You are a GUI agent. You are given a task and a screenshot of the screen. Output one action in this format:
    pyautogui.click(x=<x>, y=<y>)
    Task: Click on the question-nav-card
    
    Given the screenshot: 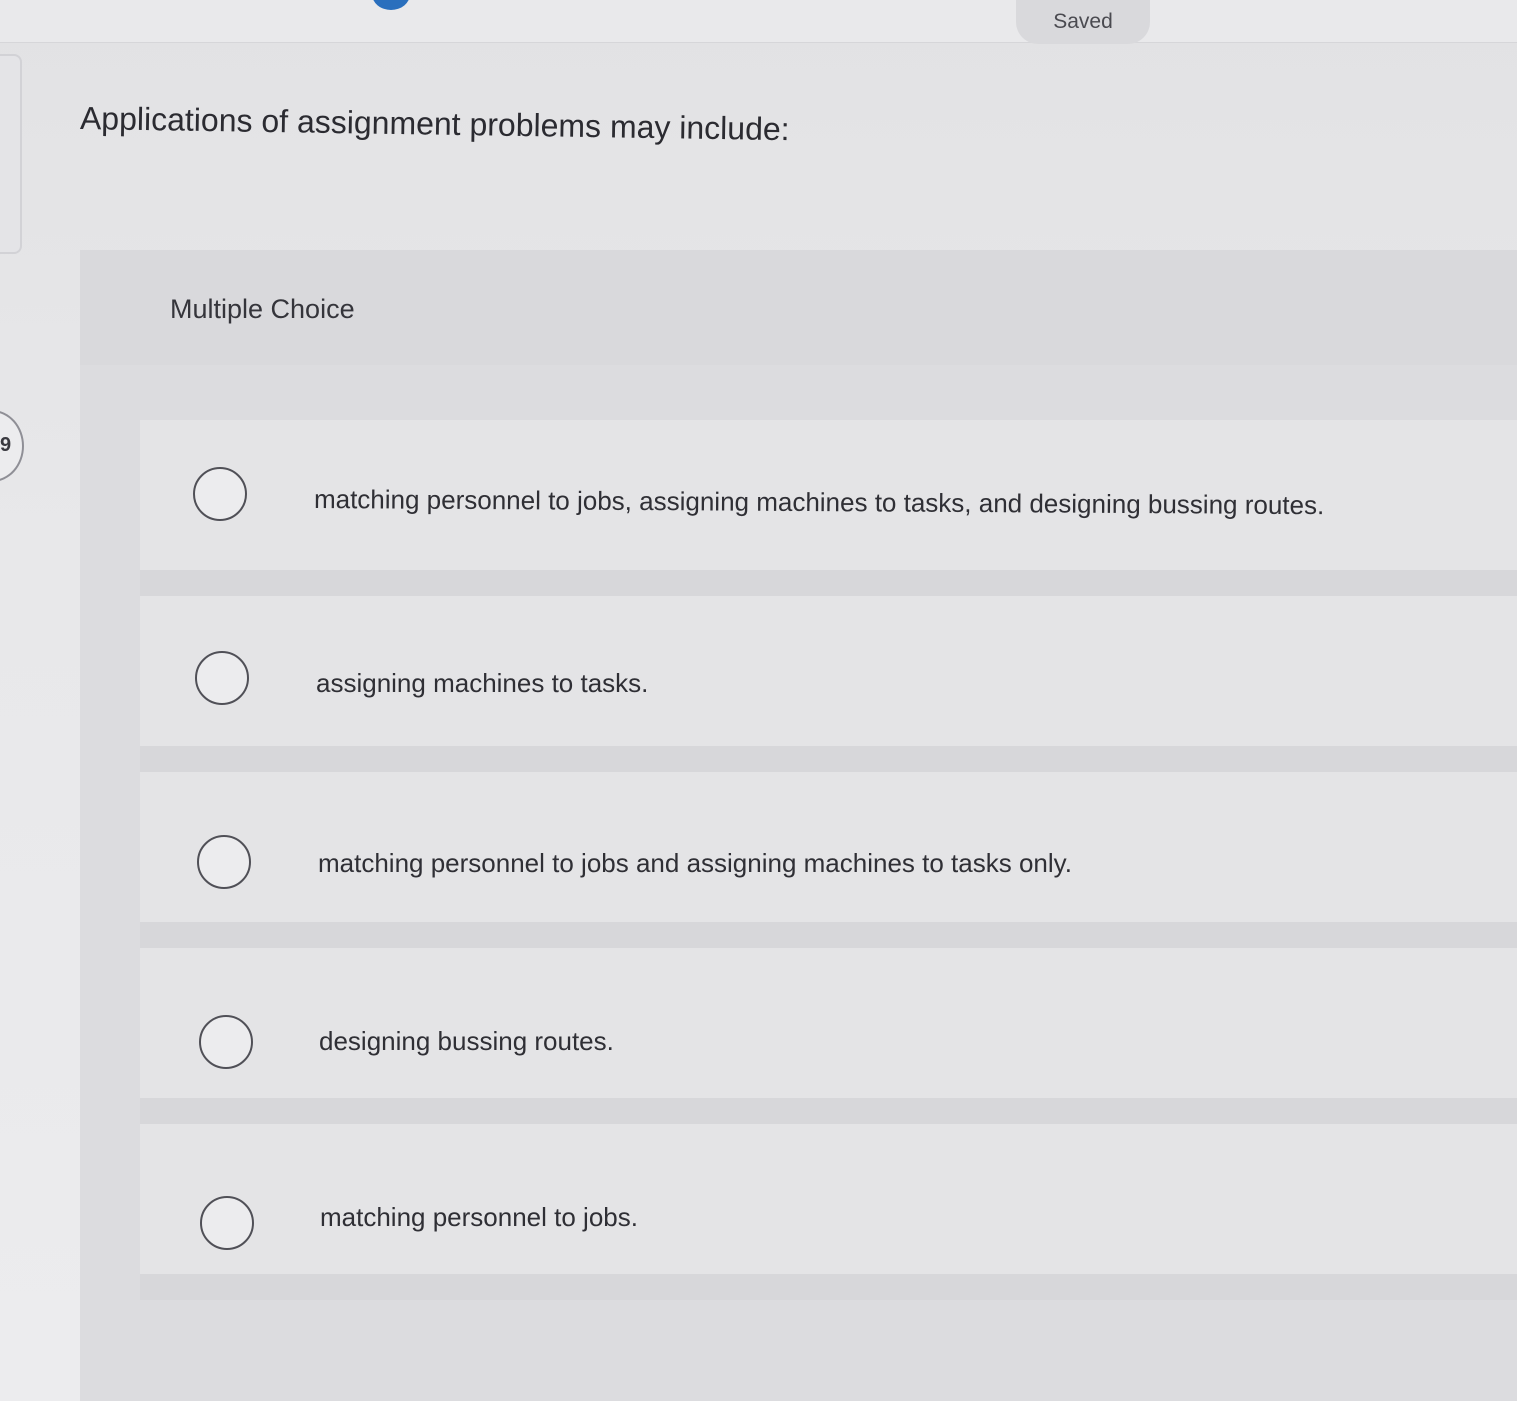 What is the action you would take?
    pyautogui.click(x=11, y=154)
    